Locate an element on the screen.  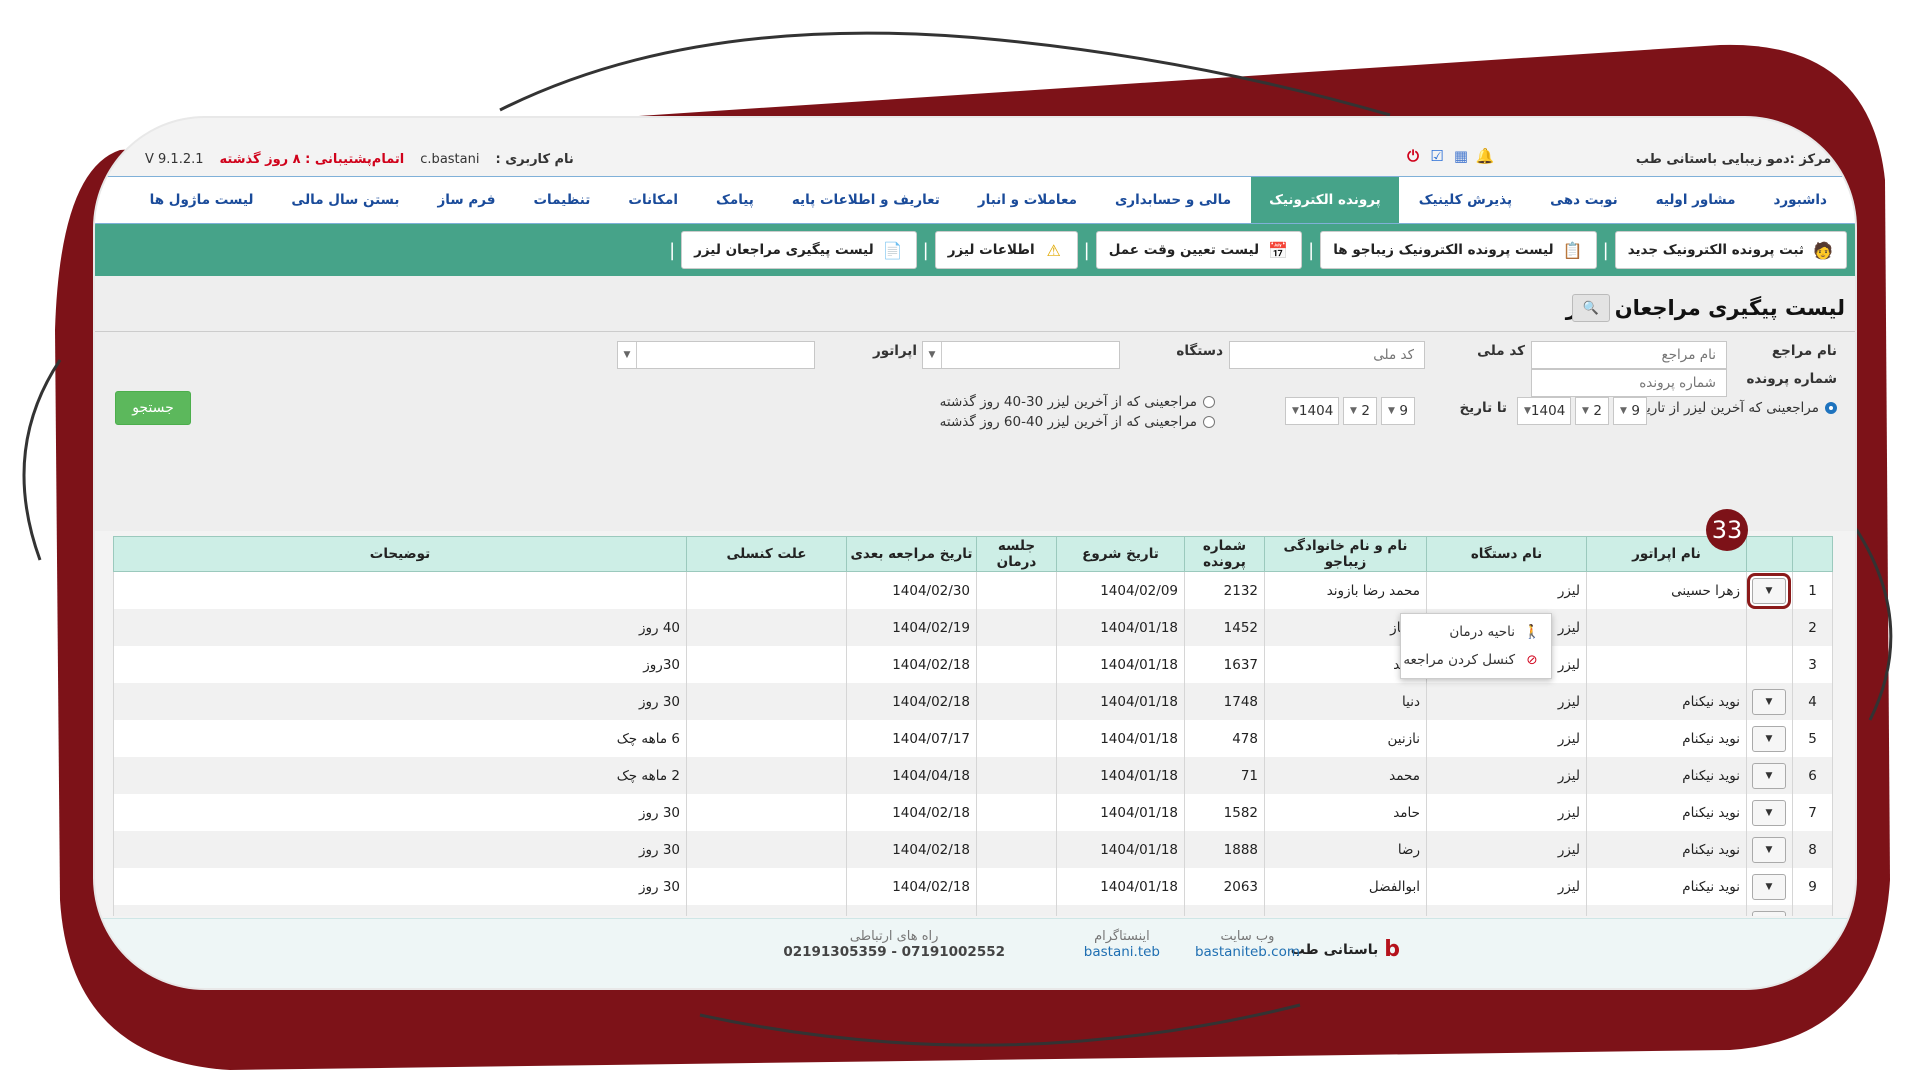
nav-inventory: معاملات و انبار is located at coordinates (1027, 200).